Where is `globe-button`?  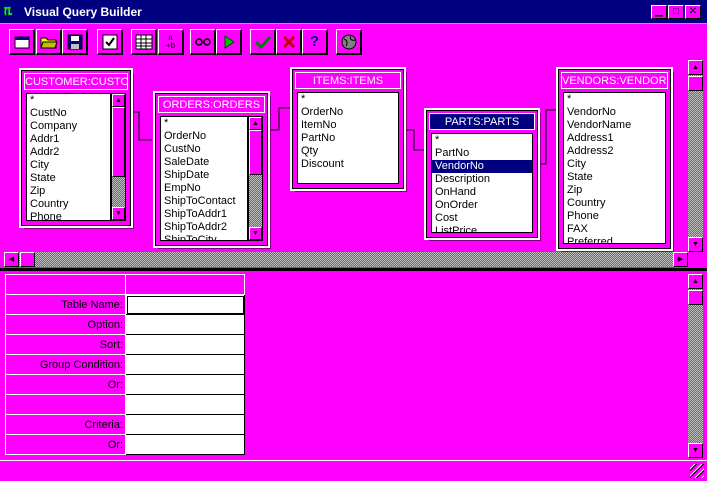 globe-button is located at coordinates (349, 42).